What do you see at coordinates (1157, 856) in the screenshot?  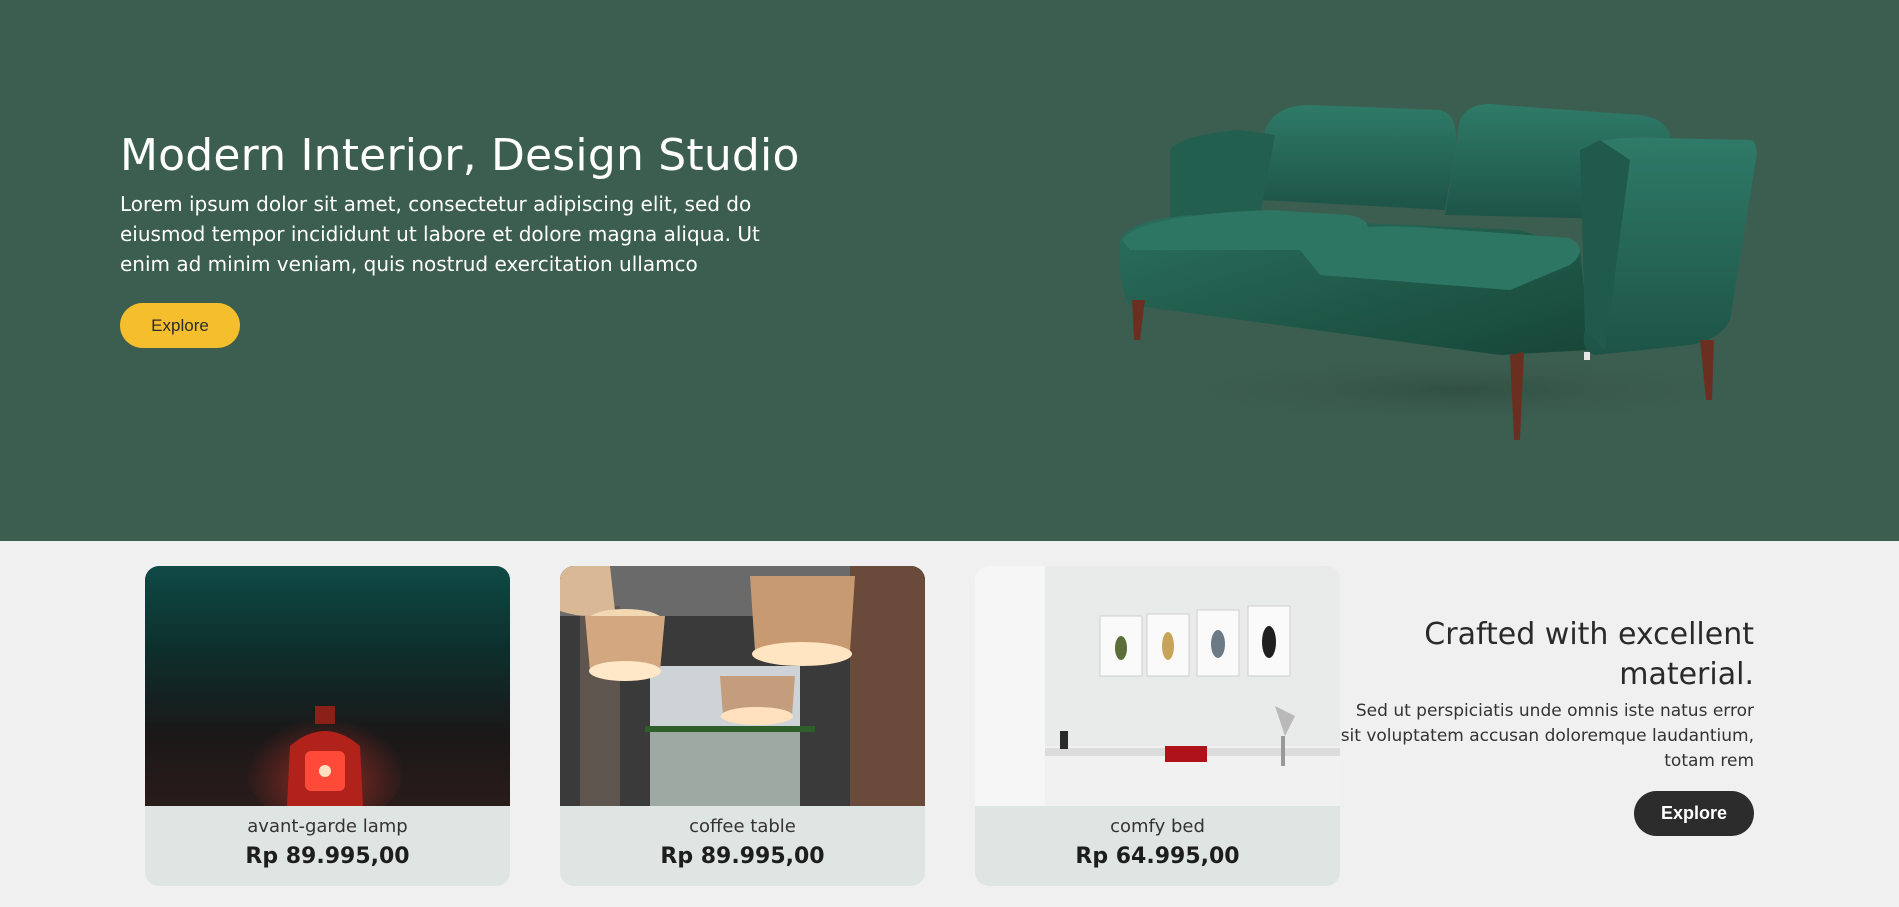 I see `product-price: Rp 64.995,00` at bounding box center [1157, 856].